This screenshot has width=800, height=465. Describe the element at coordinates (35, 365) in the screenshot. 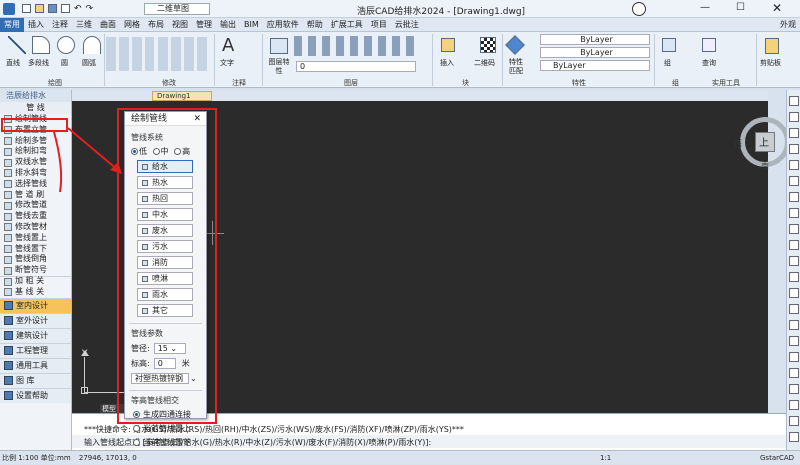

I see `sidebar-group-tools: 通用工具` at that location.